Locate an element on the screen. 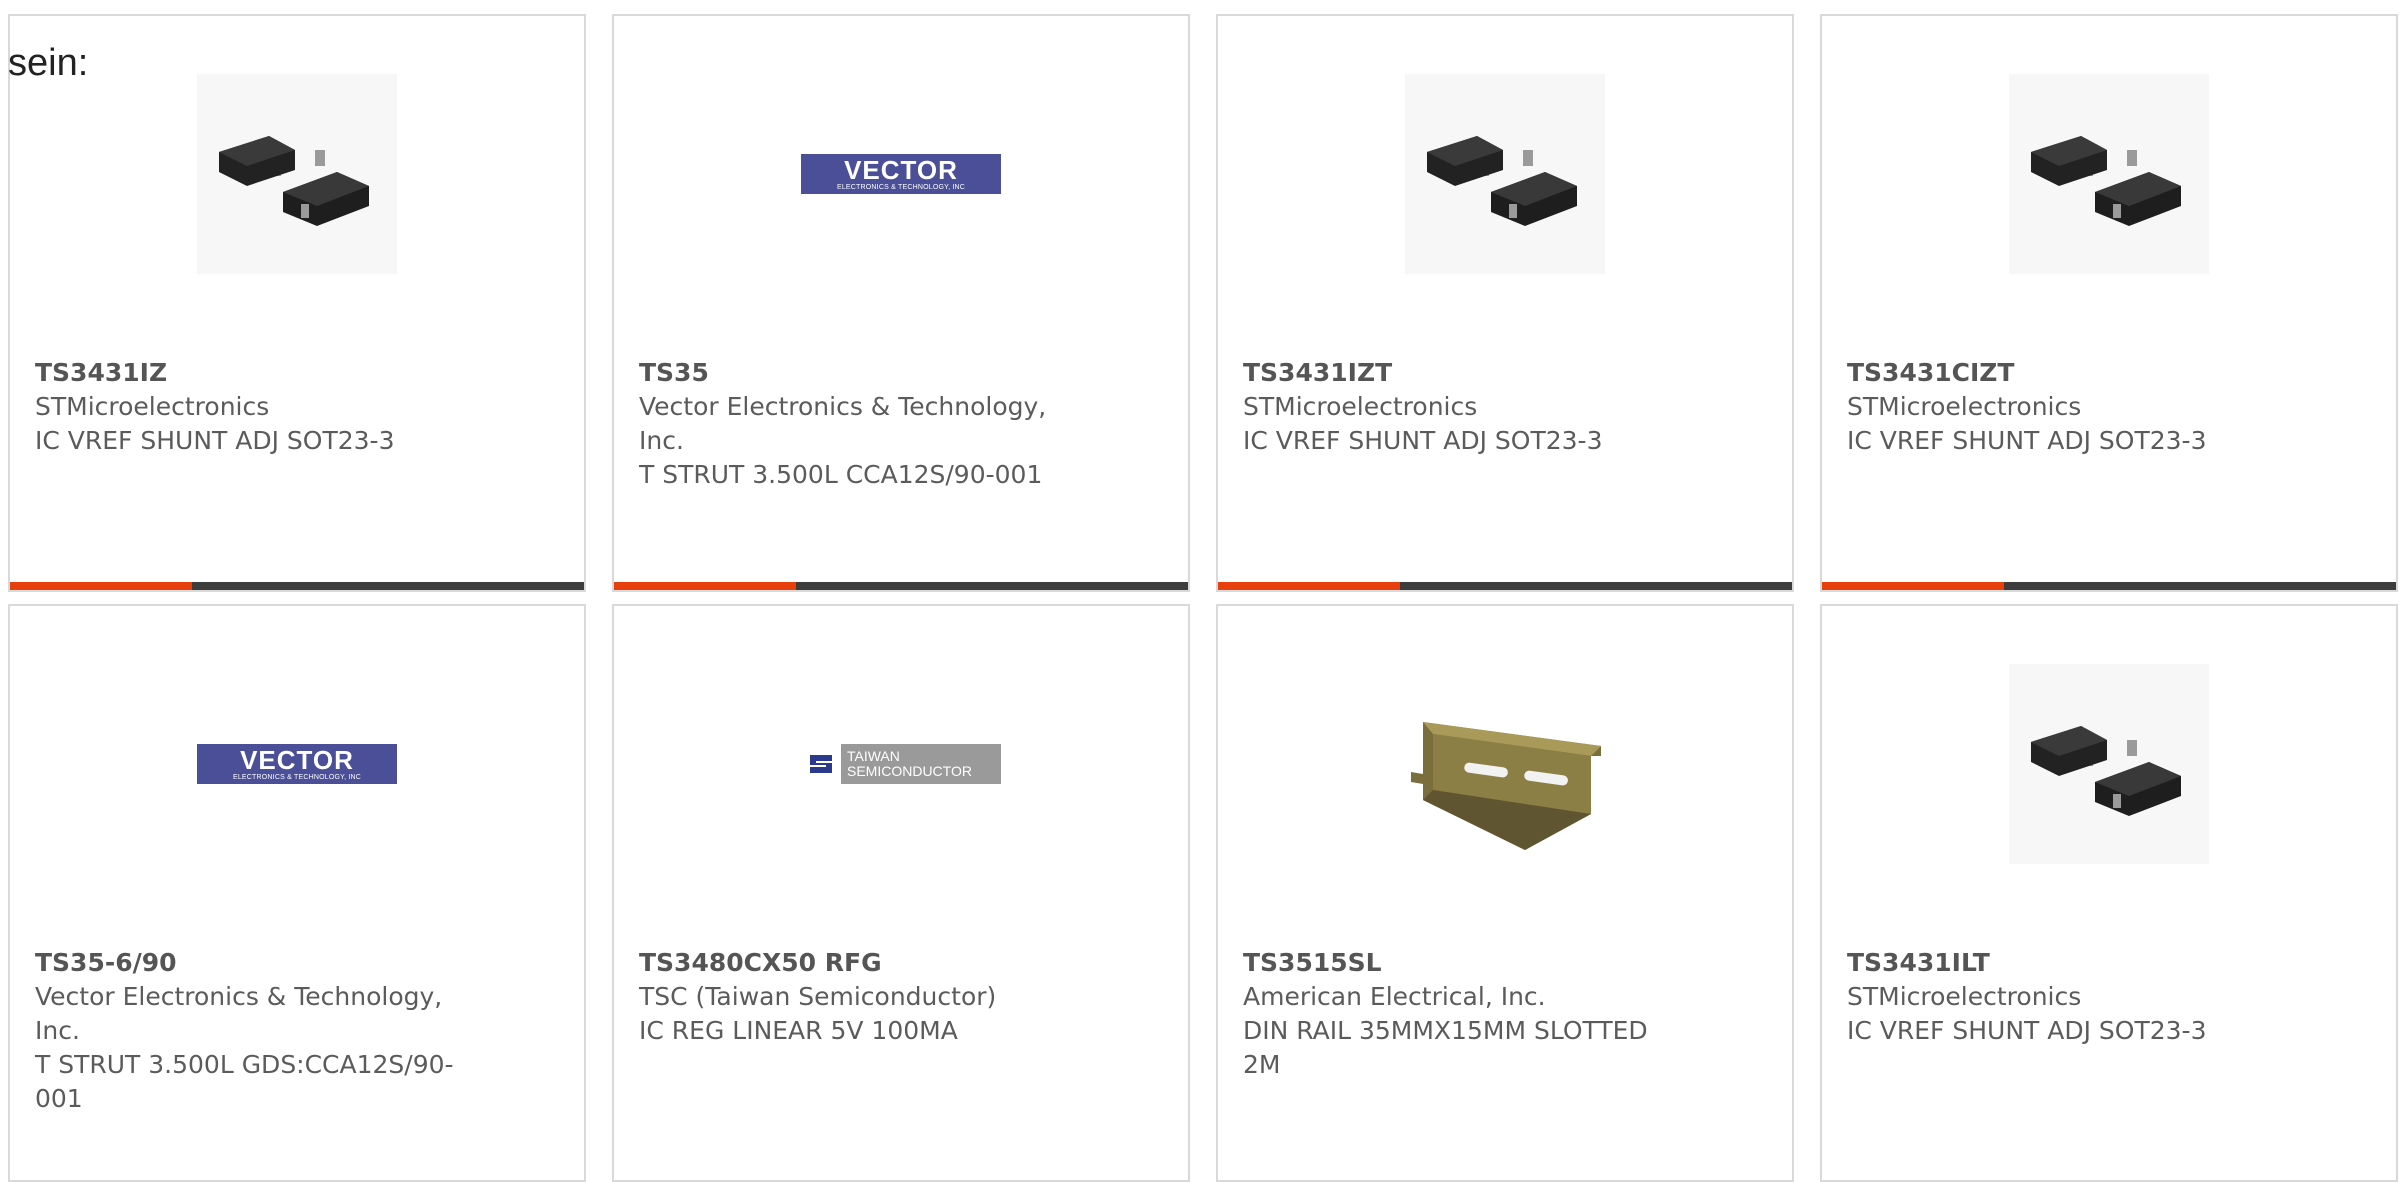 This screenshot has width=2400, height=1182. din-rail-icon is located at coordinates (1505, 764).